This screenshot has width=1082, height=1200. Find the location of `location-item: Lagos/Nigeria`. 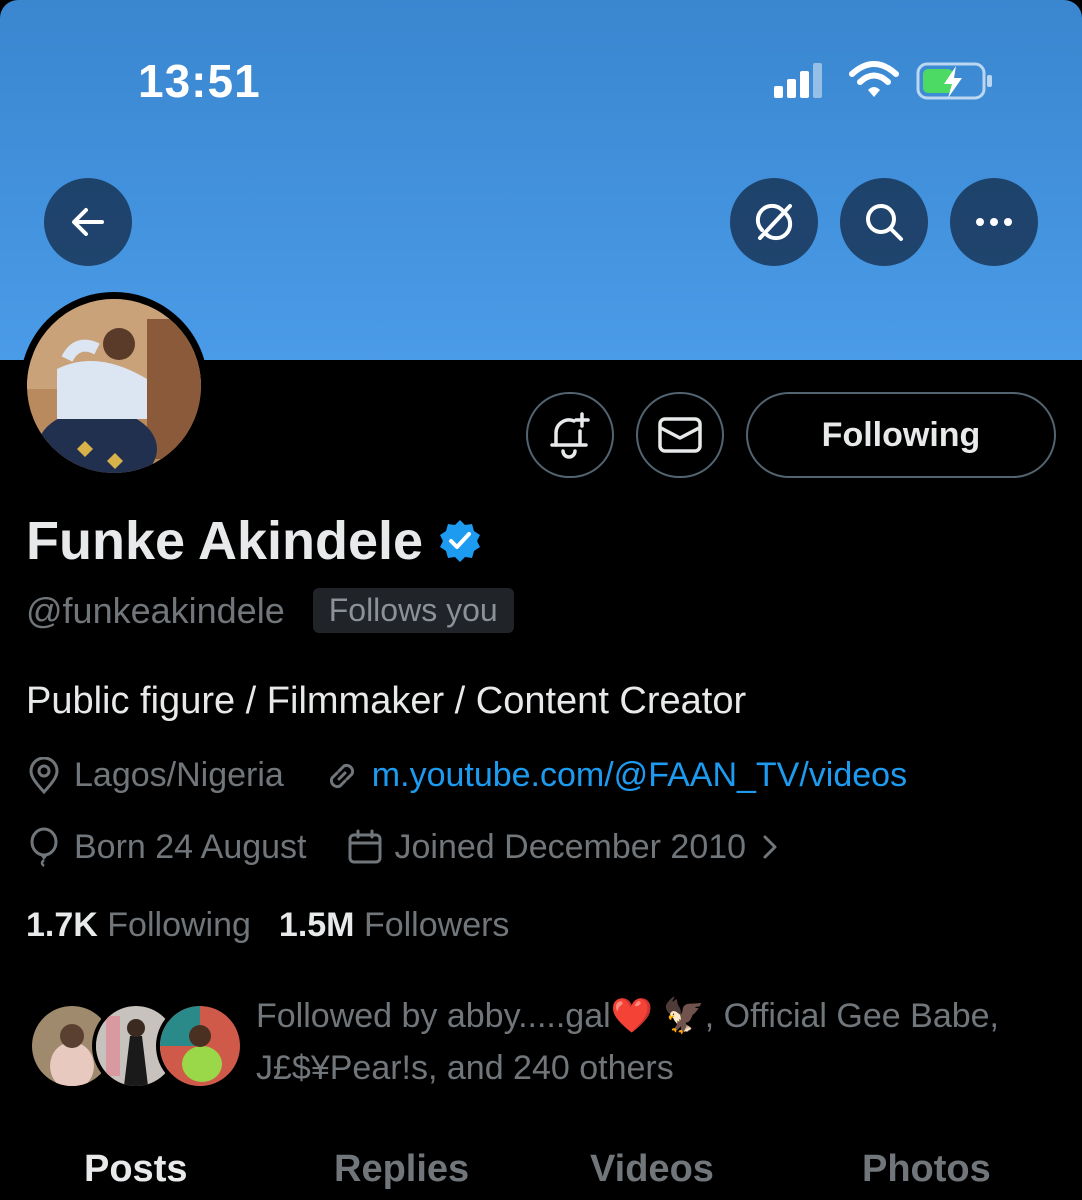

location-item: Lagos/Nigeria is located at coordinates (155, 775).